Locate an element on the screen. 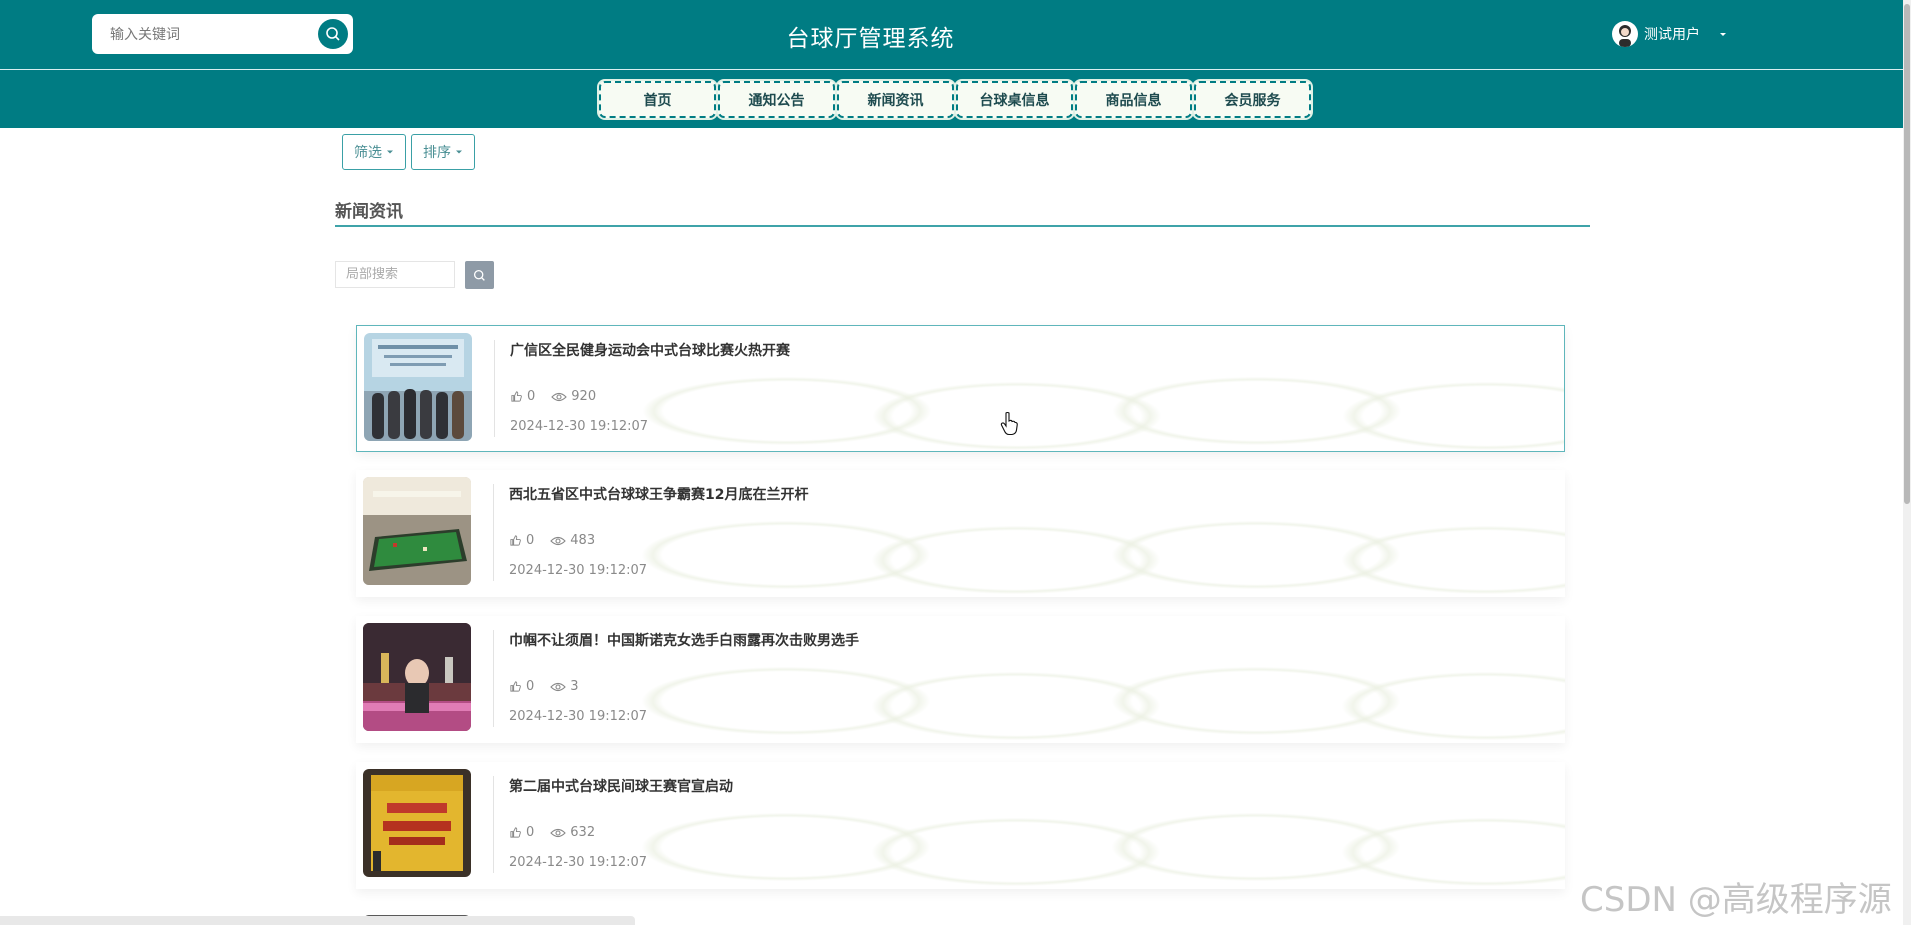  filter-button: 筛选 is located at coordinates (374, 152).